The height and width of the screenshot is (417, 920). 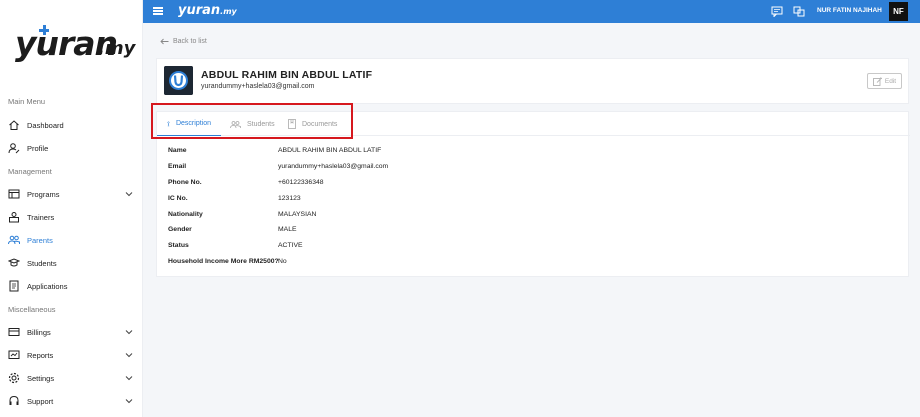 I want to click on back-to-list-link: Back to list, so click(x=183, y=41).